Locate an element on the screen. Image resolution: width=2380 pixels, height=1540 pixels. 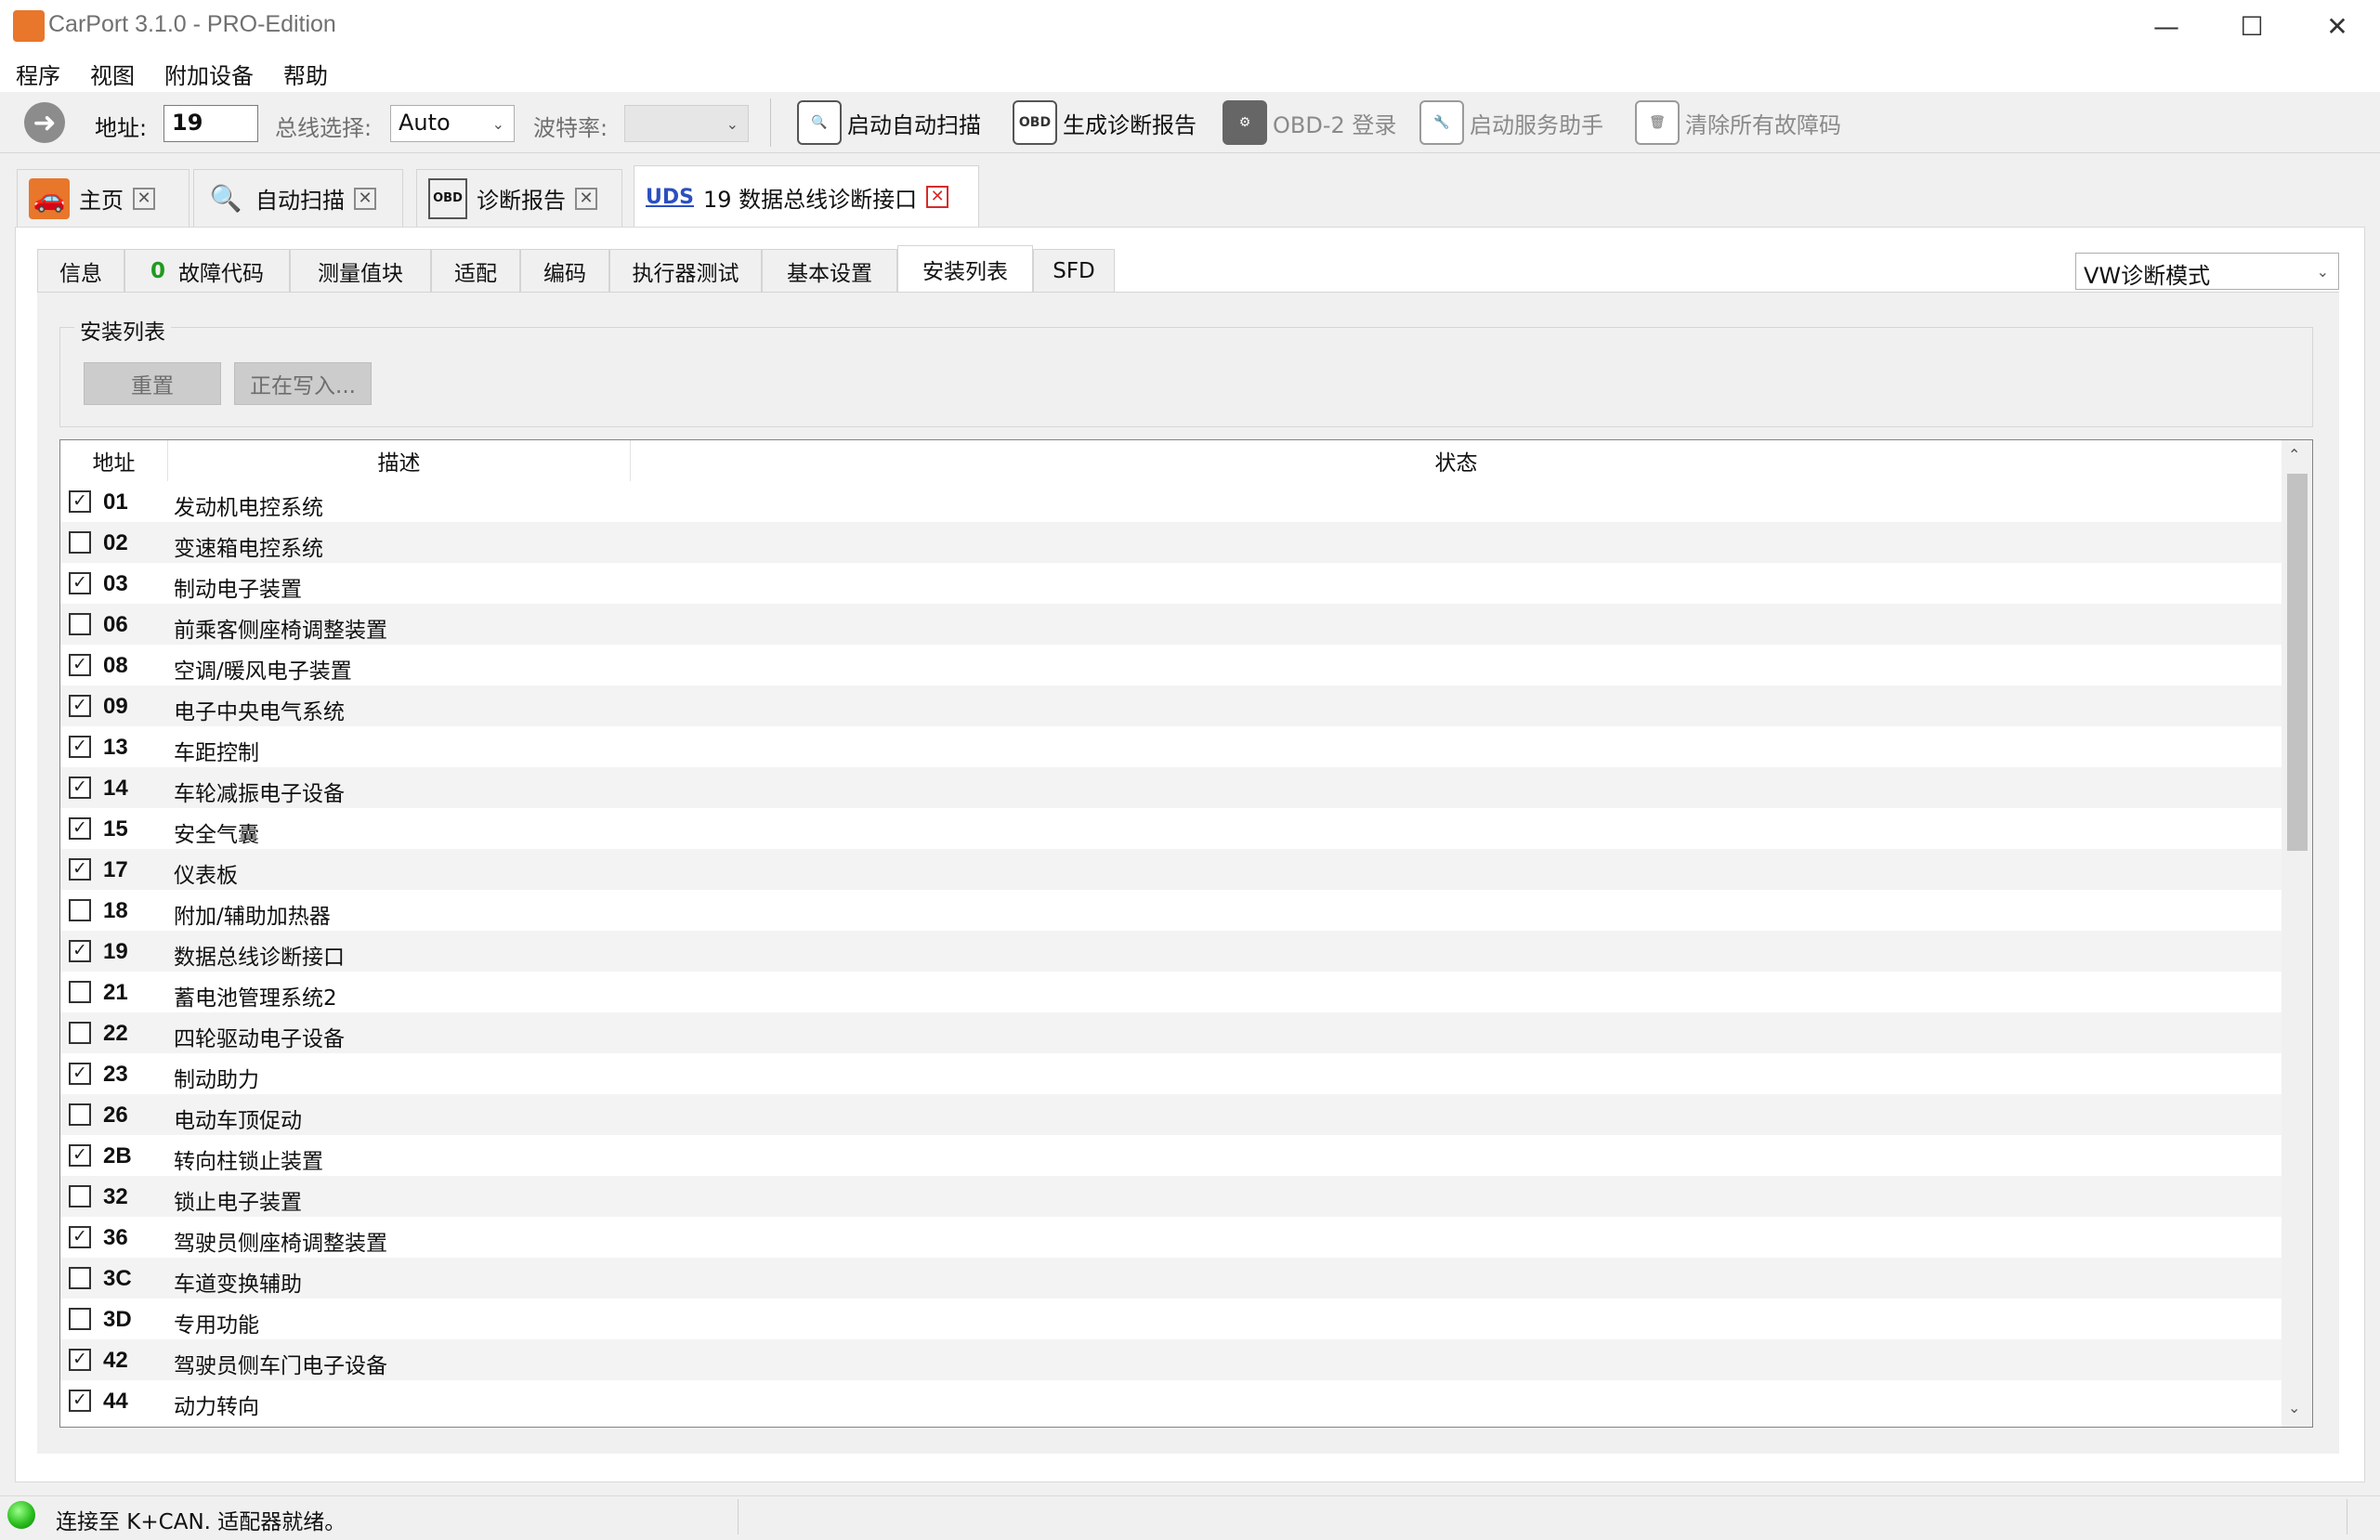
row-address: 32 is located at coordinates (115, 1196).